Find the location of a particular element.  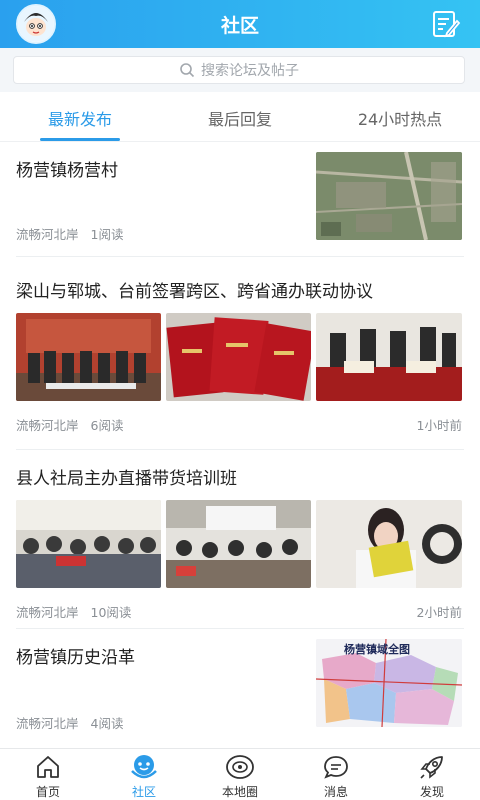

nav-label: 本地圈 is located at coordinates (239, 792).